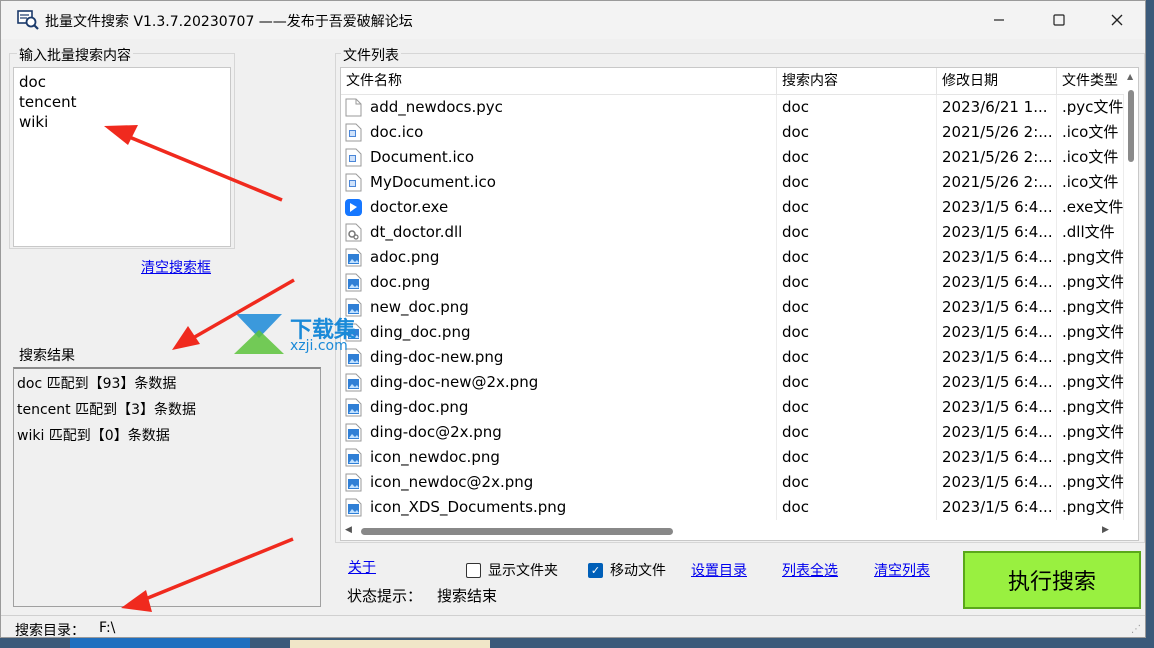 This screenshot has width=1154, height=648. What do you see at coordinates (473, 570) in the screenshot?
I see `show-folder-checkbox-box` at bounding box center [473, 570].